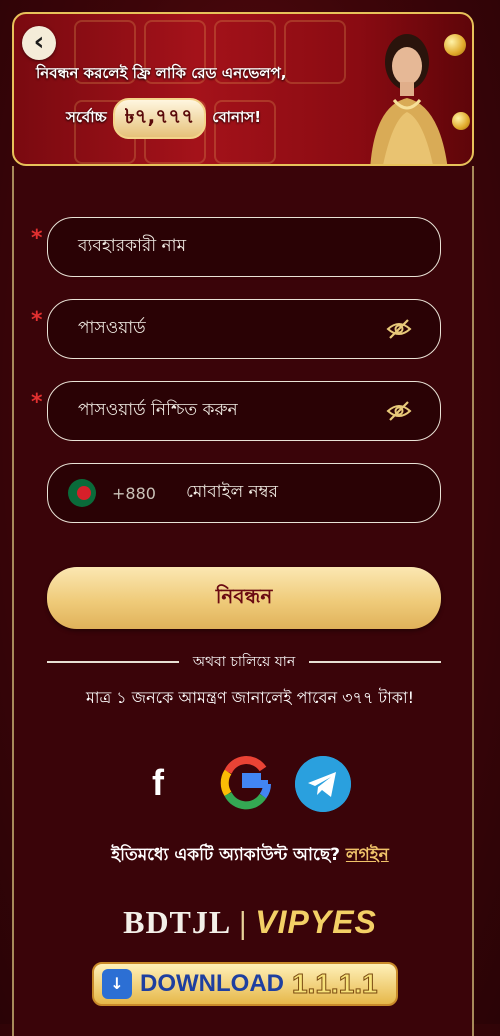 This screenshot has height=1036, width=500. Describe the element at coordinates (117, 984) in the screenshot. I see `app-icon: ↓` at that location.